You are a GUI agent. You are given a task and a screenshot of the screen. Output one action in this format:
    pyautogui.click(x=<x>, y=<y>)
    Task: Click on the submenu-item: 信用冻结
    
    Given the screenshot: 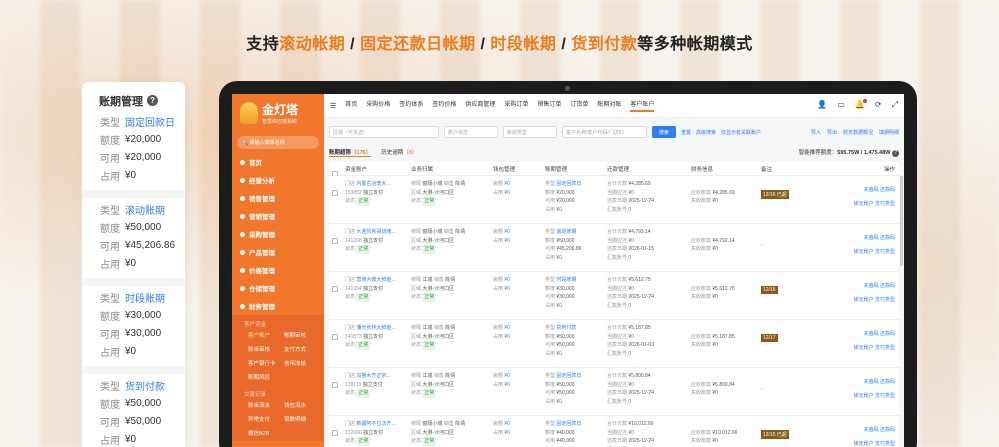 What is the action you would take?
    pyautogui.click(x=302, y=363)
    